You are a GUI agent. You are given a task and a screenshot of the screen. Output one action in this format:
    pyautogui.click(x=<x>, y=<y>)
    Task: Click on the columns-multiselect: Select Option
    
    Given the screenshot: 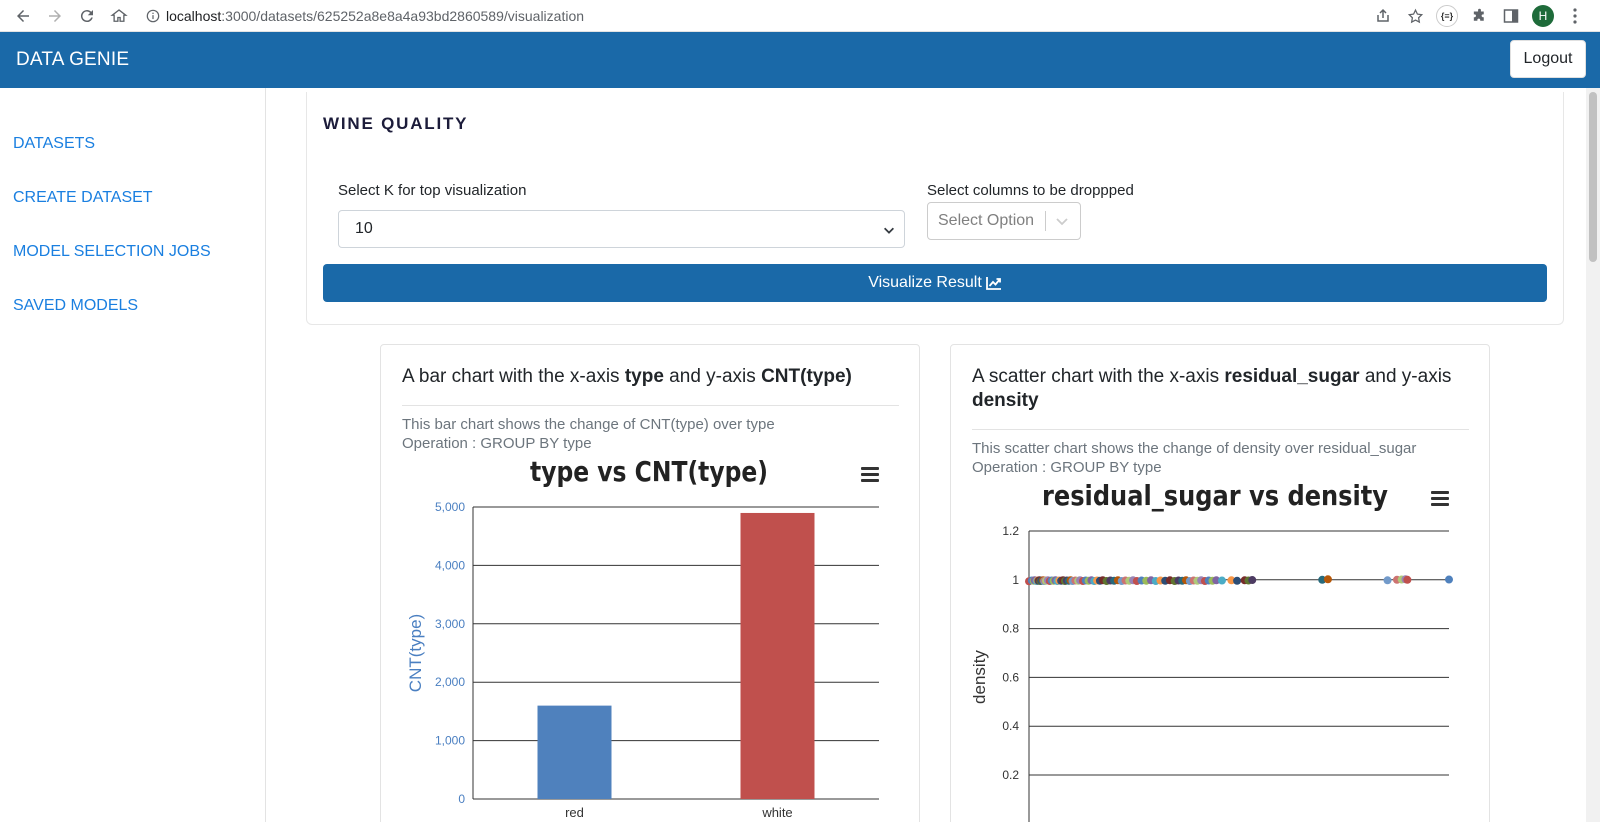 What is the action you would take?
    pyautogui.click(x=1004, y=221)
    